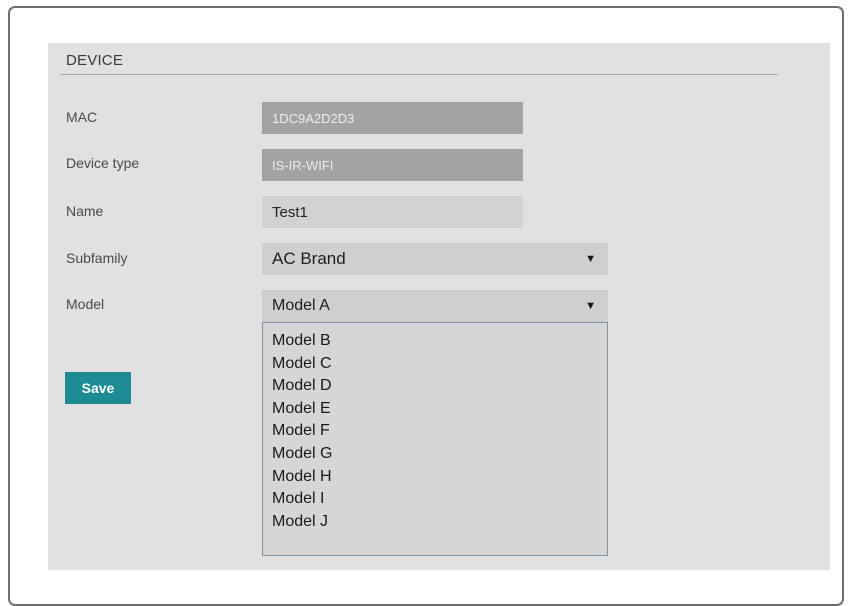 The height and width of the screenshot is (606, 850). Describe the element at coordinates (290, 212) in the screenshot. I see `name-value: Test1` at that location.